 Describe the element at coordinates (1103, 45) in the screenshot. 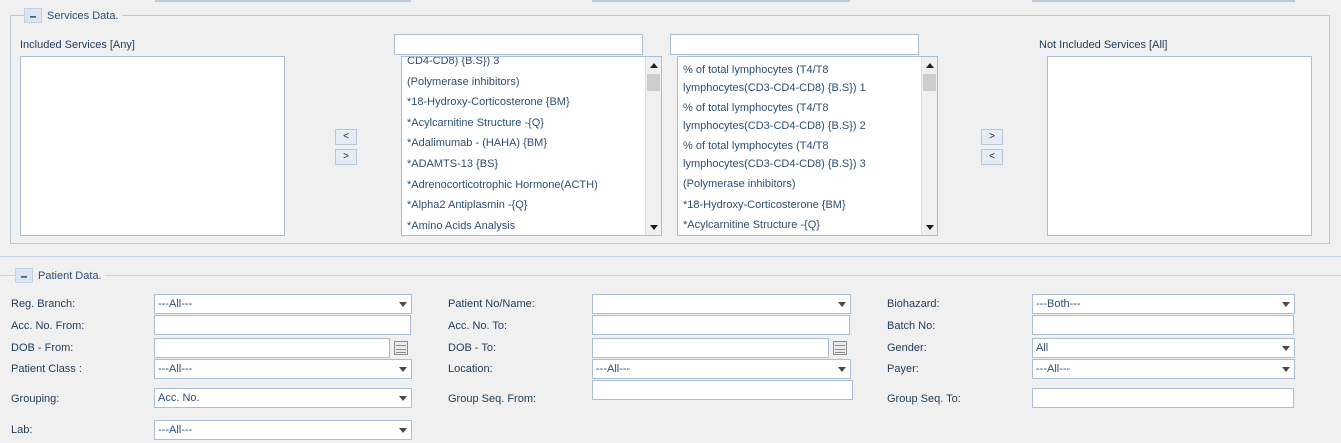

I see `not-included-services-label: Not Included Services [All]` at that location.